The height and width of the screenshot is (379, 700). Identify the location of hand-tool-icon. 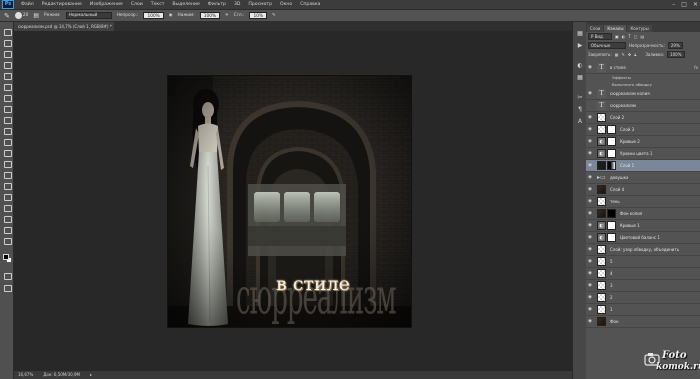
(7, 230).